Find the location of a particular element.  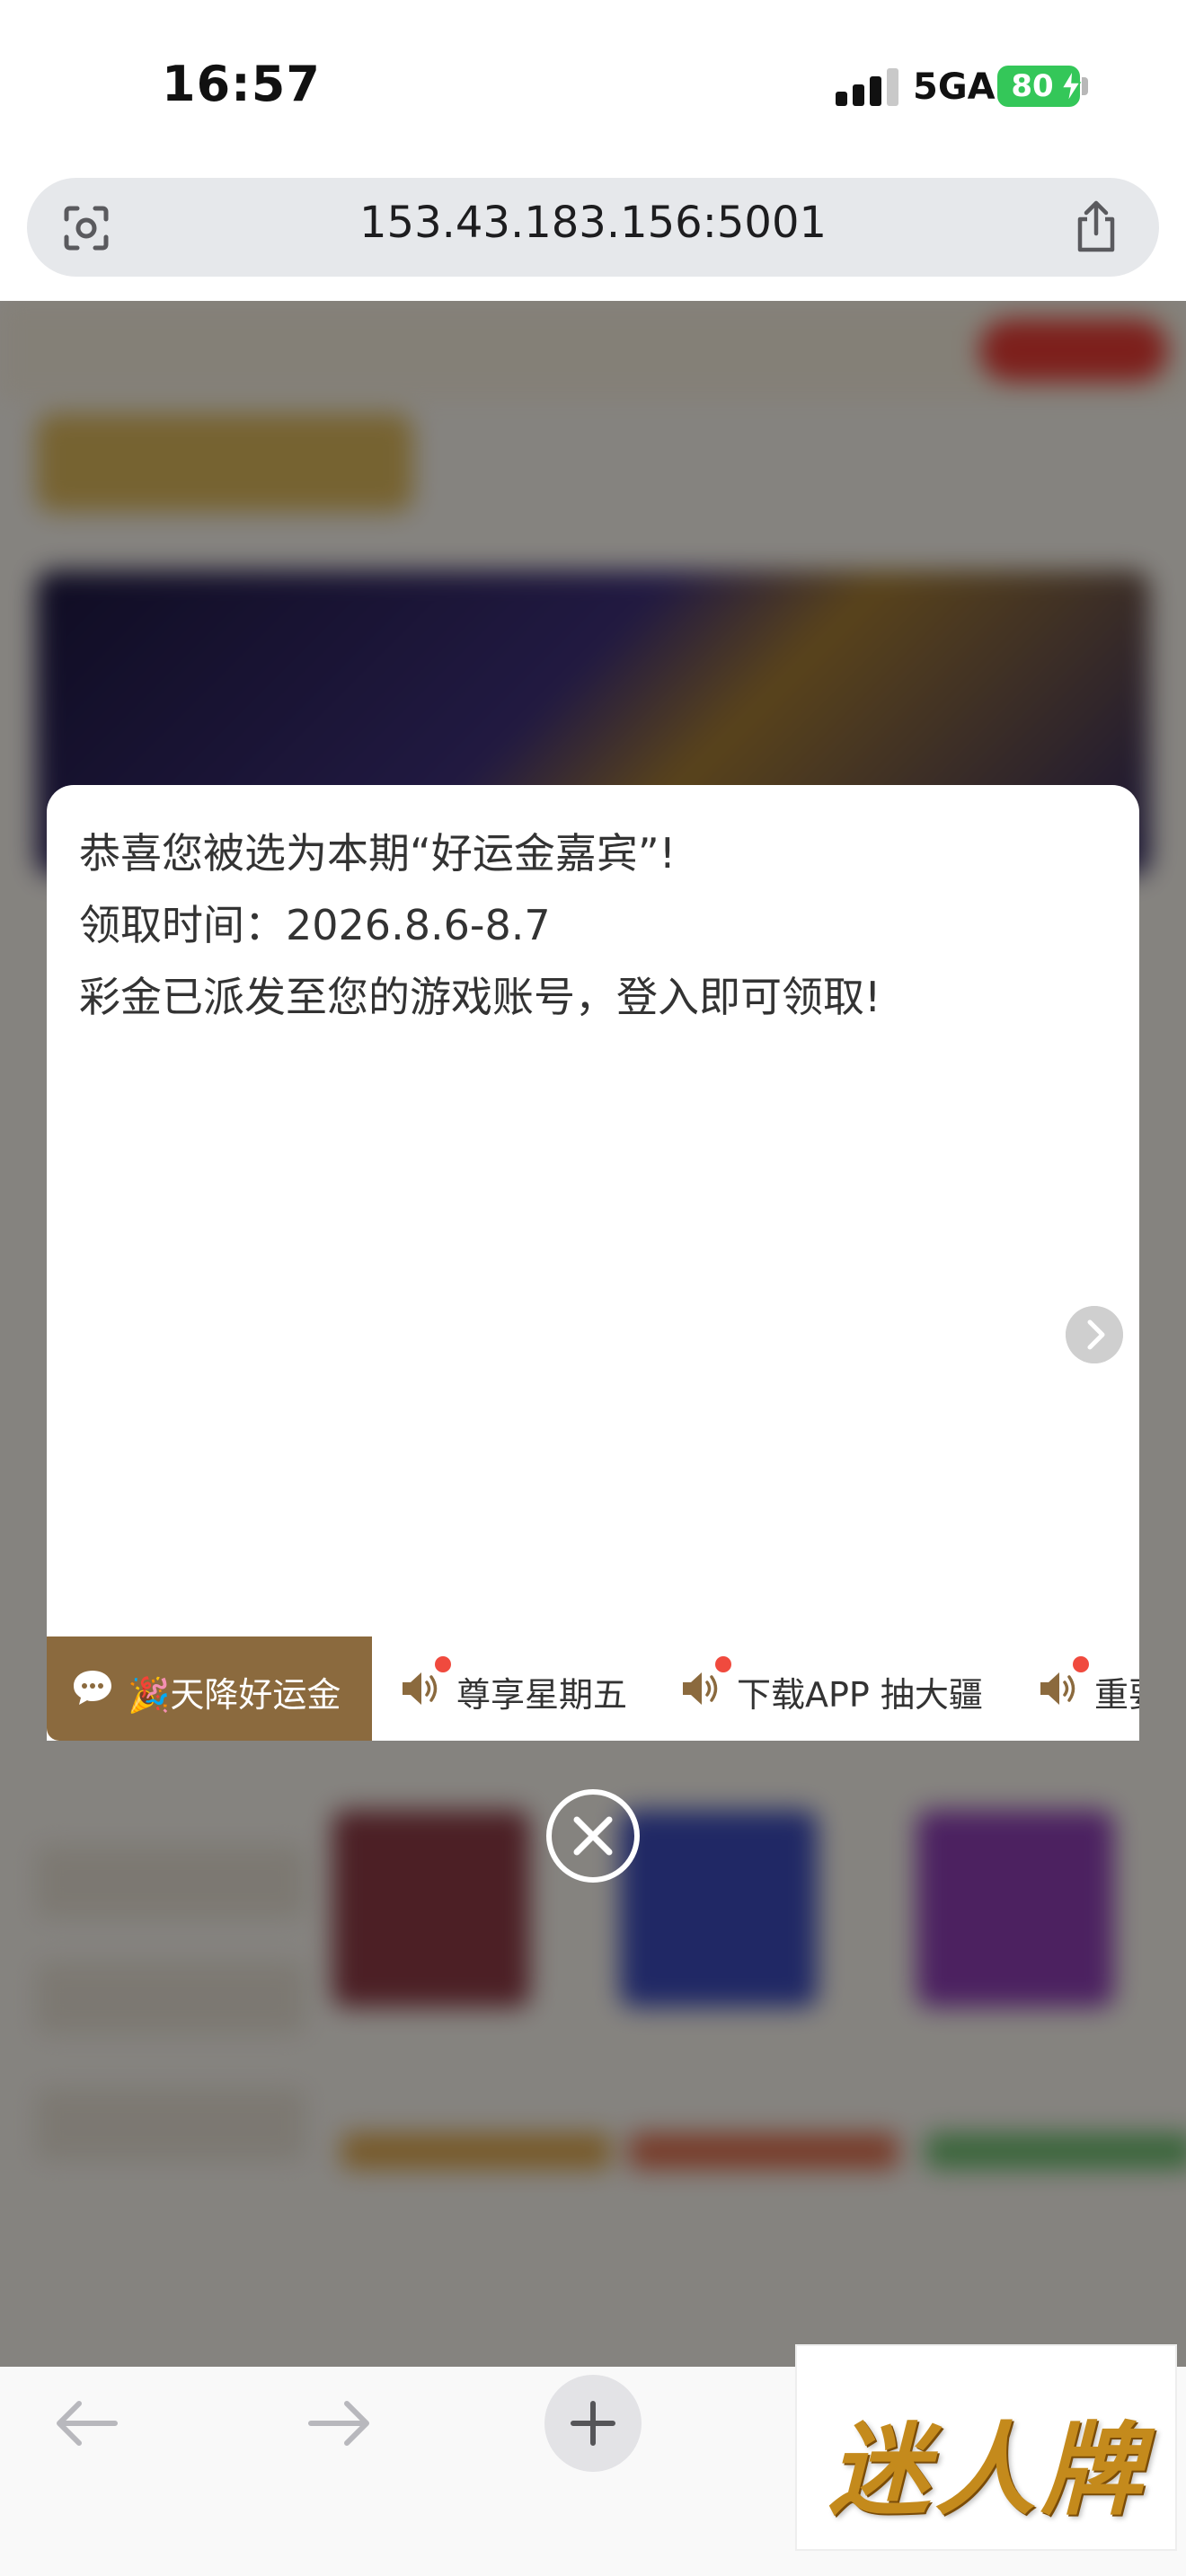

announcement-line-1: 恭喜您被选为本期“好运金嘉宾”! is located at coordinates (378, 853).